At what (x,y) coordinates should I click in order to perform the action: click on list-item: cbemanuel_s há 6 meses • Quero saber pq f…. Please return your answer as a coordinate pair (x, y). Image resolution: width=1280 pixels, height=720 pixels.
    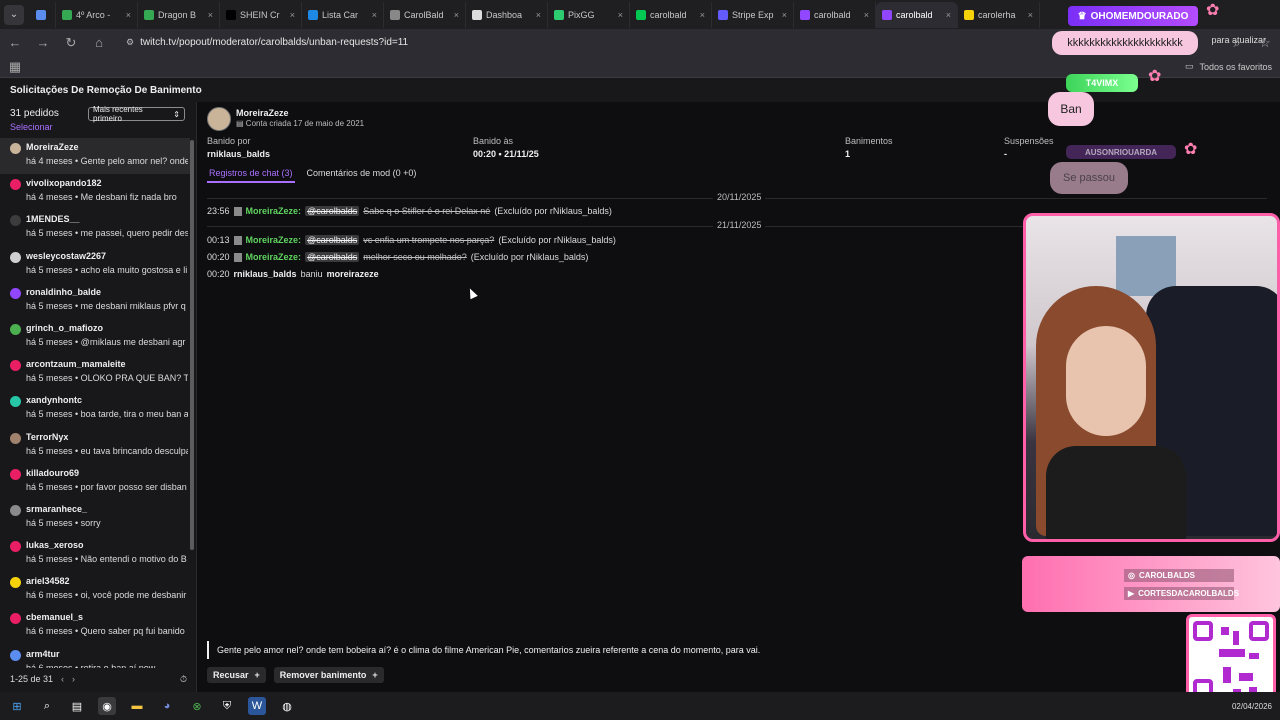
    Looking at the image, I should click on (95, 626).